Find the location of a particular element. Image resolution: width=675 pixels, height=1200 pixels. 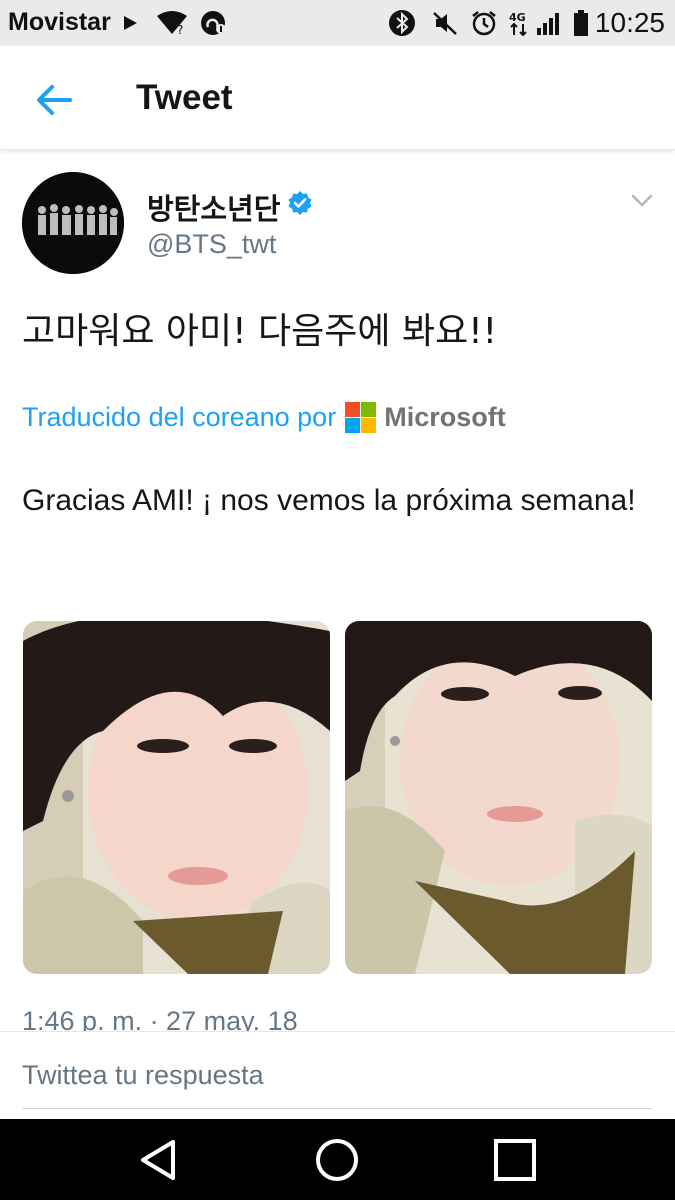

bluetooth-icon is located at coordinates (402, 23).